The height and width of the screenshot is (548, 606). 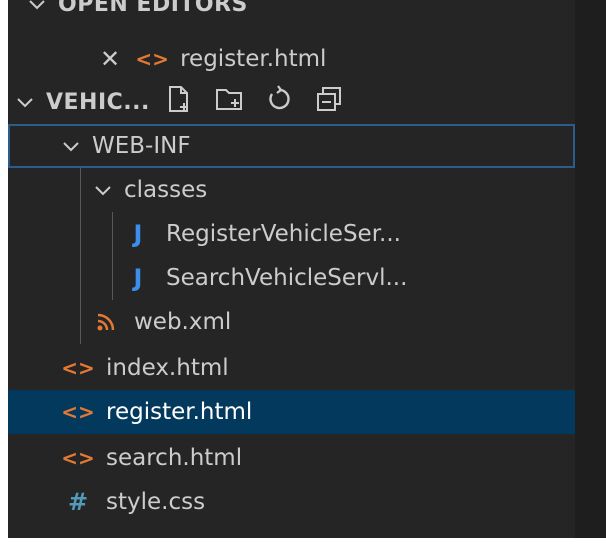 What do you see at coordinates (141, 146) in the screenshot?
I see `folder-label: WEB-INF` at bounding box center [141, 146].